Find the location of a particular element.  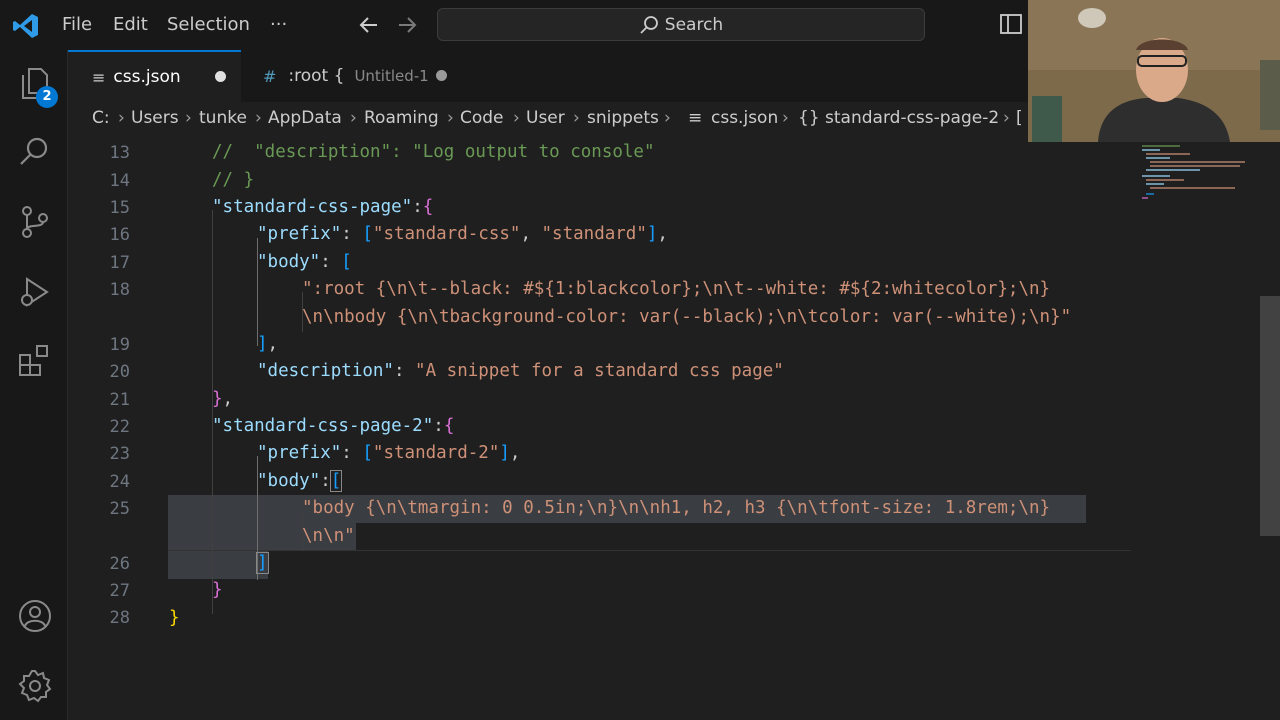

line-number: 28 is located at coordinates (119, 618).